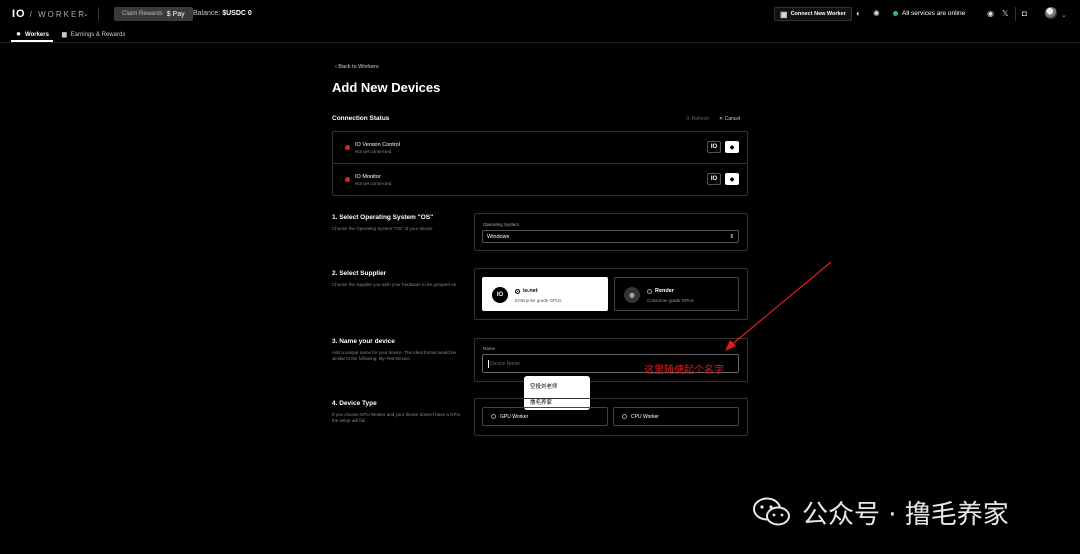 This screenshot has width=1080, height=554. Describe the element at coordinates (544, 386) in the screenshot. I see `autocomplete-option: 空投刘老师` at that location.